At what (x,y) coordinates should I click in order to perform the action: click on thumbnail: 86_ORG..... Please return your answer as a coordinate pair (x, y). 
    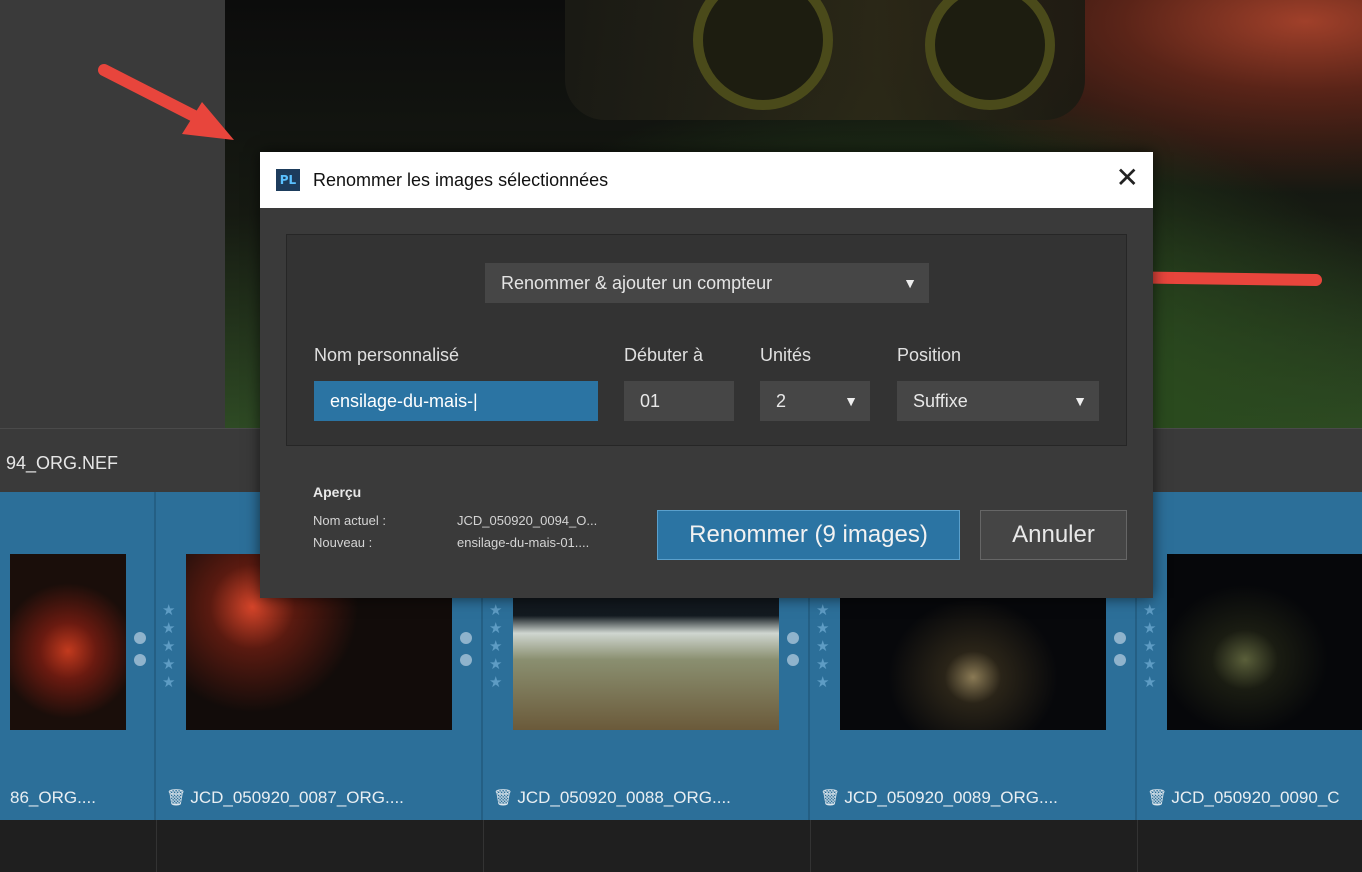
    Looking at the image, I should click on (78, 656).